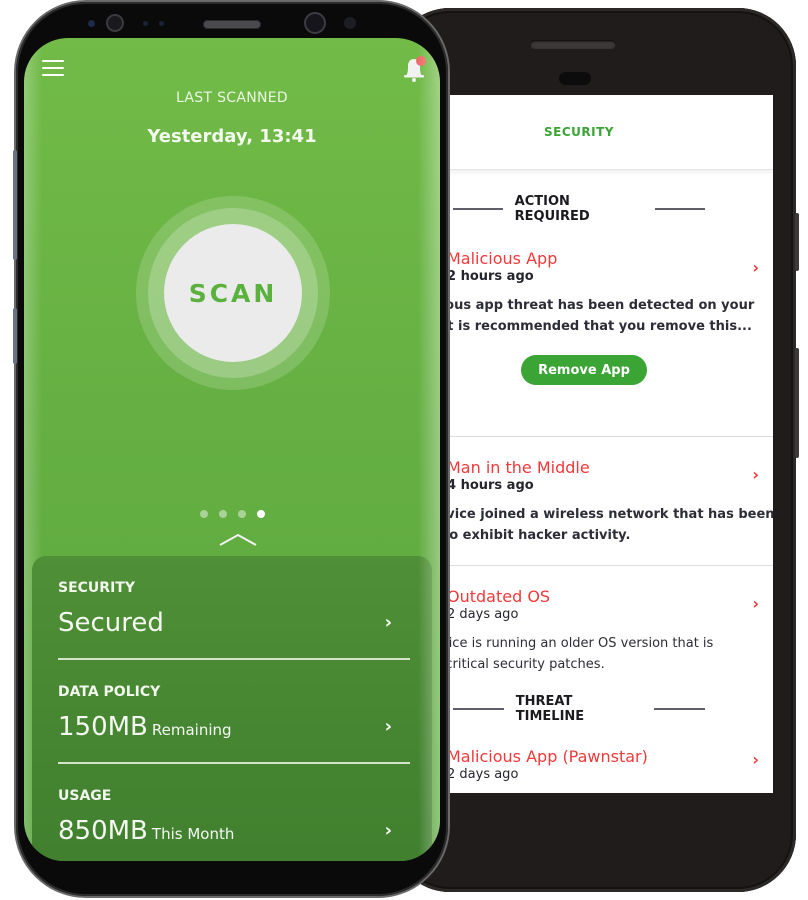  I want to click on info-row-security: SECURITY Secured ›, so click(234, 609).